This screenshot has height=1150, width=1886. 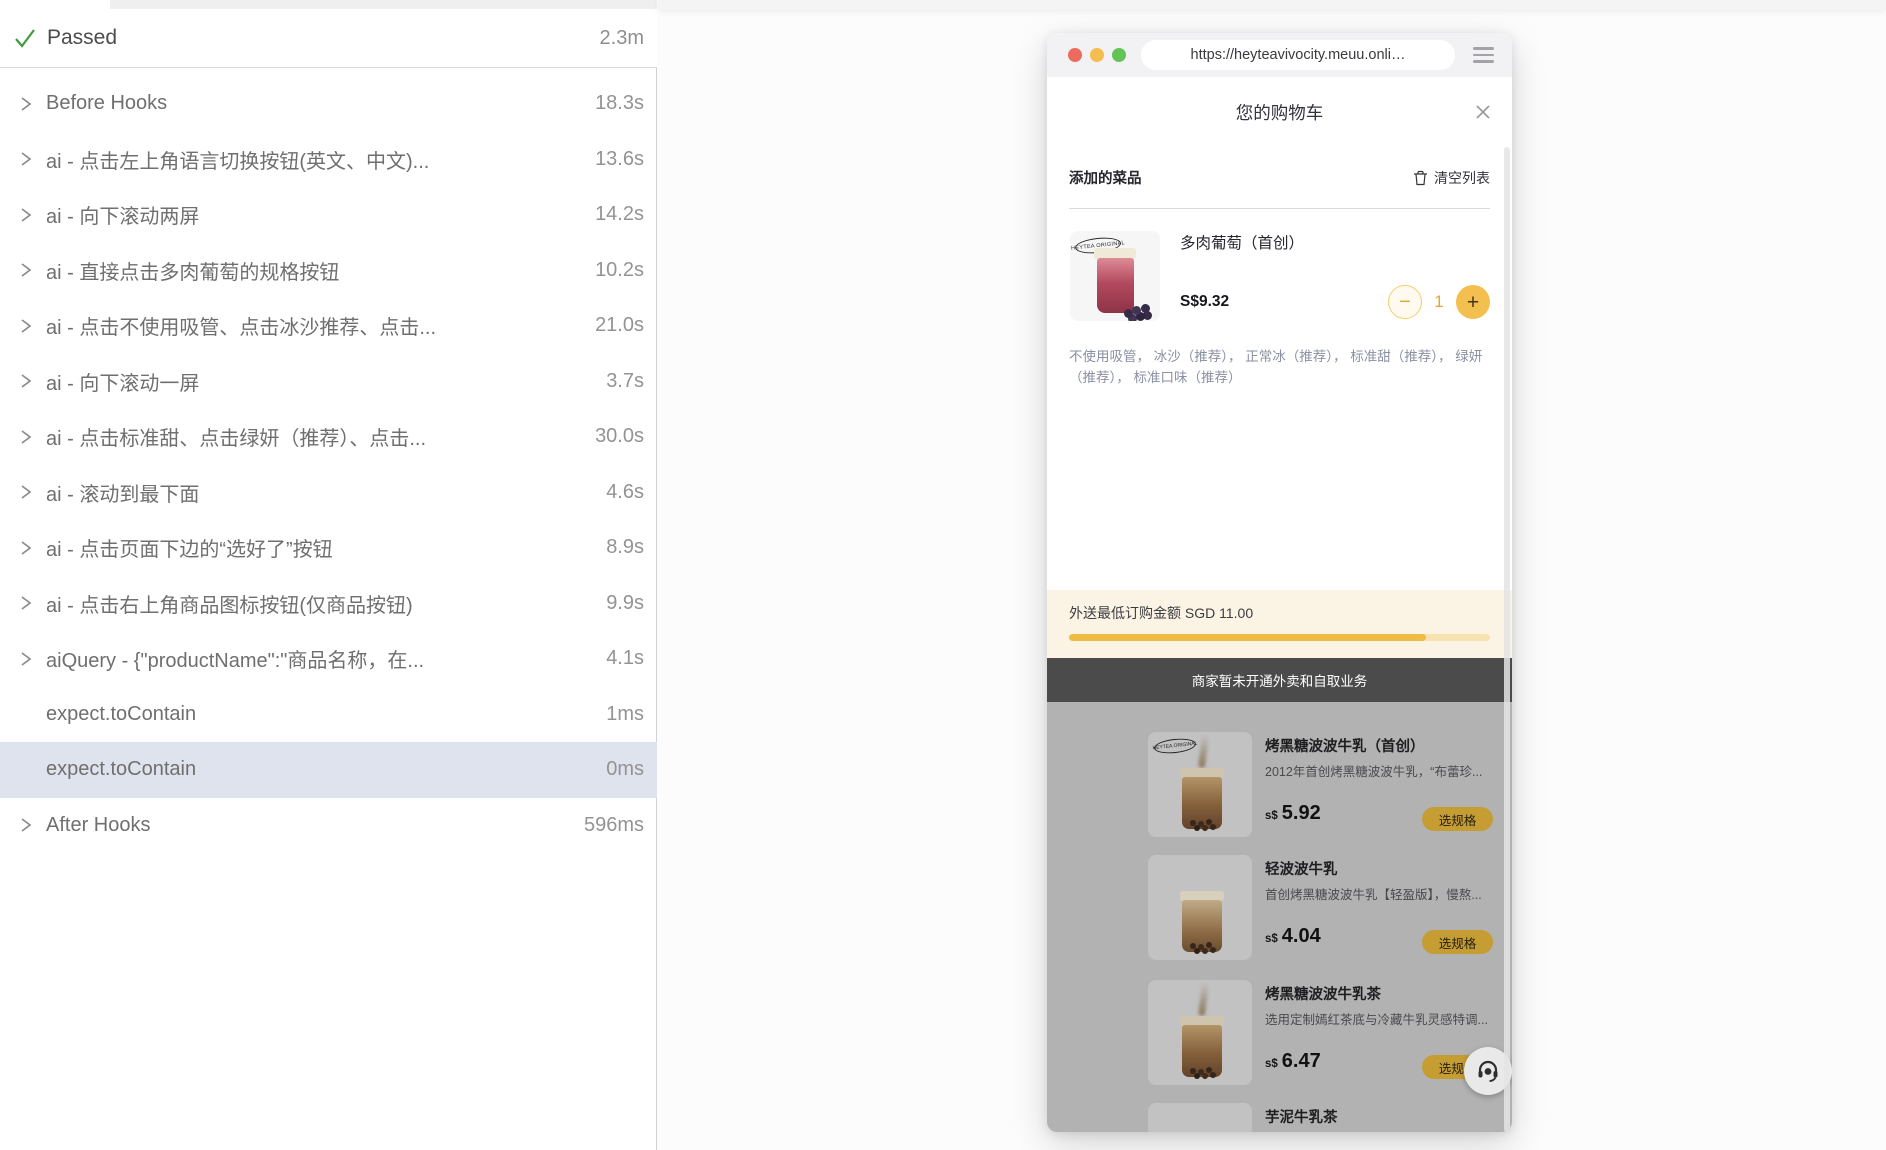 What do you see at coordinates (1301, 1118) in the screenshot?
I see `menu-product-name: 芋泥牛乳茶` at bounding box center [1301, 1118].